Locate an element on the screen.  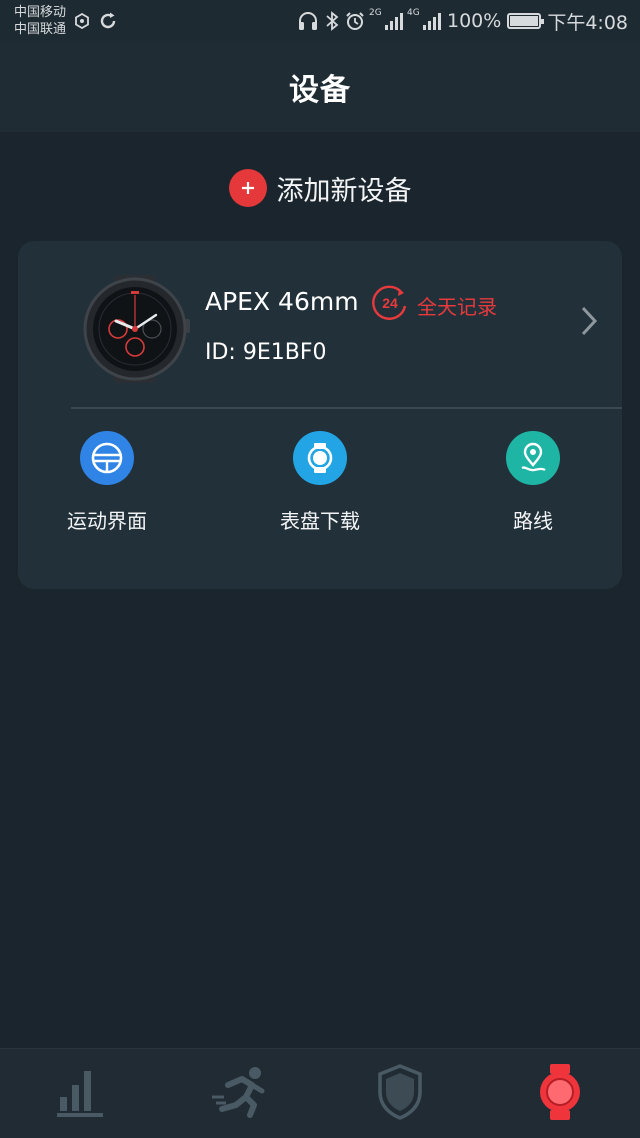
sync-hex-icon is located at coordinates (82, 21).